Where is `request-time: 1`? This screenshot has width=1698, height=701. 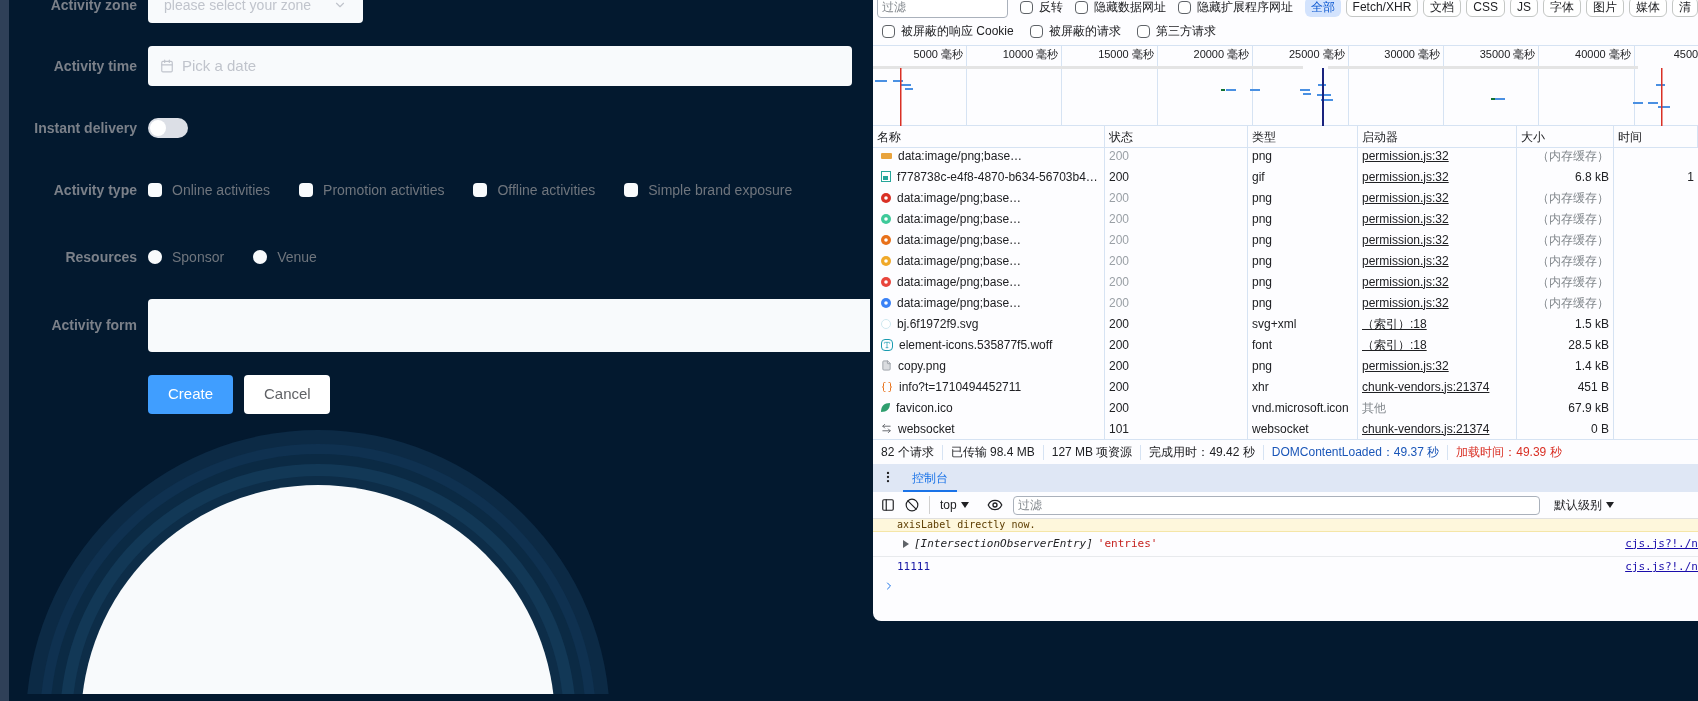
request-time: 1 is located at coordinates (1690, 177).